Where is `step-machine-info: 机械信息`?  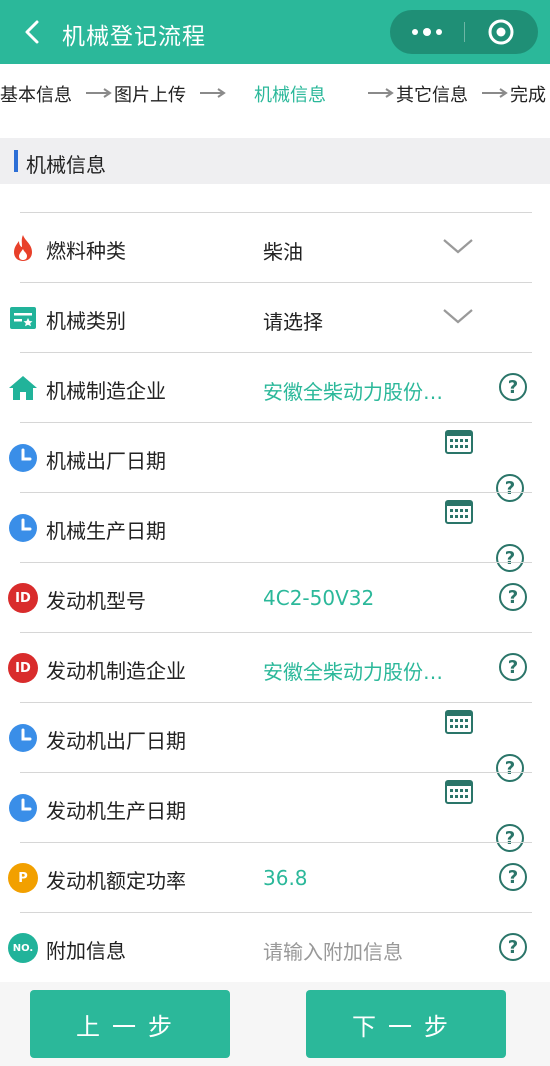
step-machine-info: 机械信息 is located at coordinates (290, 95).